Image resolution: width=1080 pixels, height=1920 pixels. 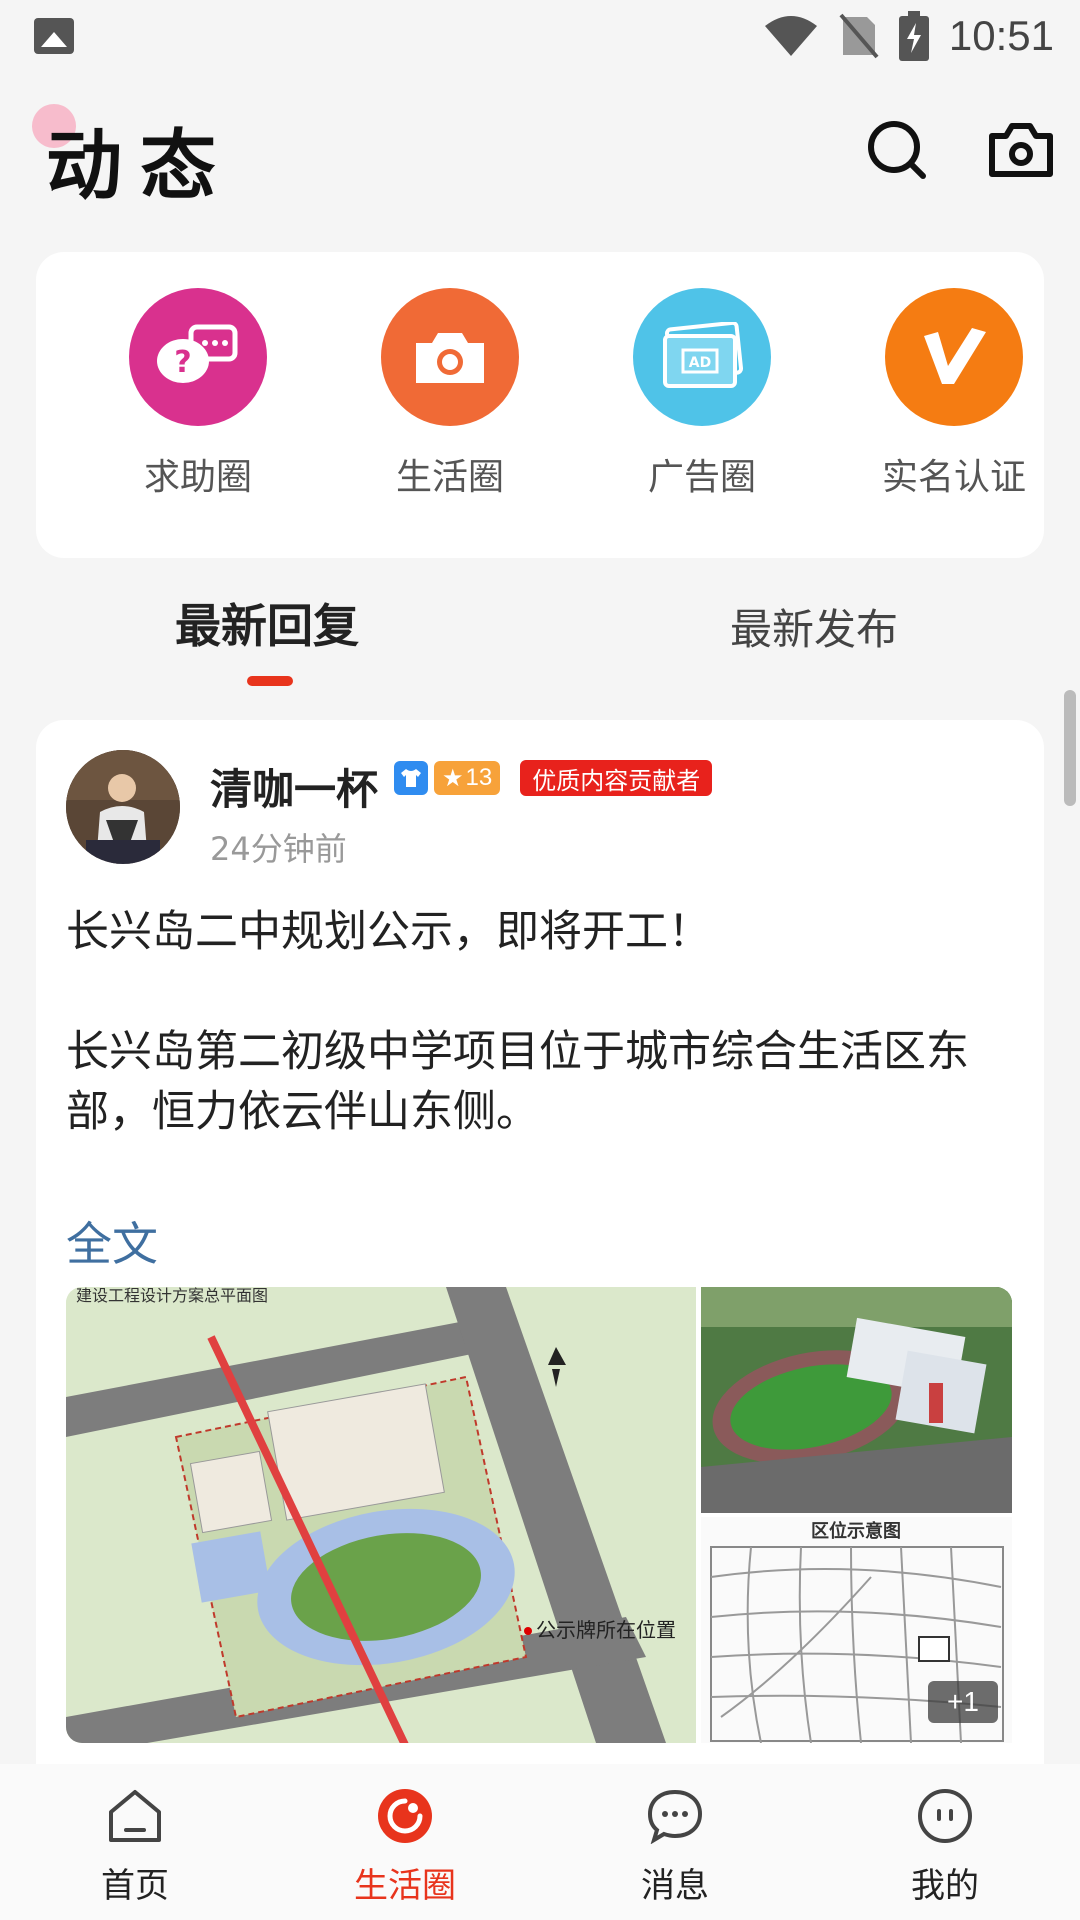 What do you see at coordinates (270, 681) in the screenshot?
I see `tab-indicator` at bounding box center [270, 681].